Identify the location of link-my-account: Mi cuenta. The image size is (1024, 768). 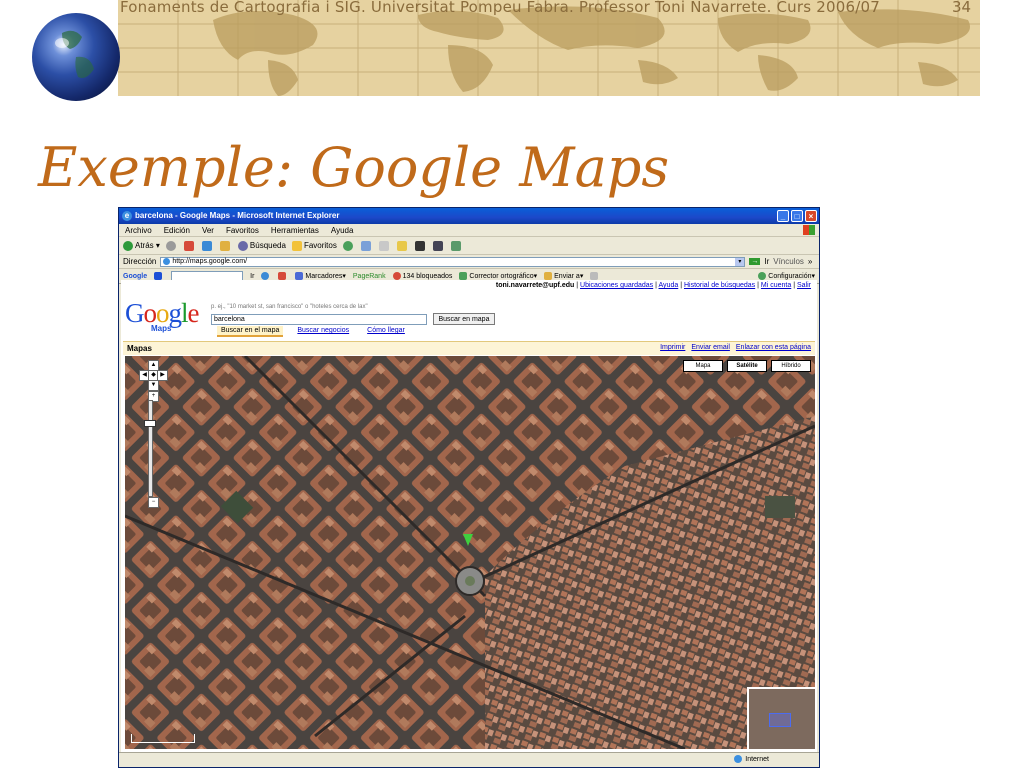
(776, 285).